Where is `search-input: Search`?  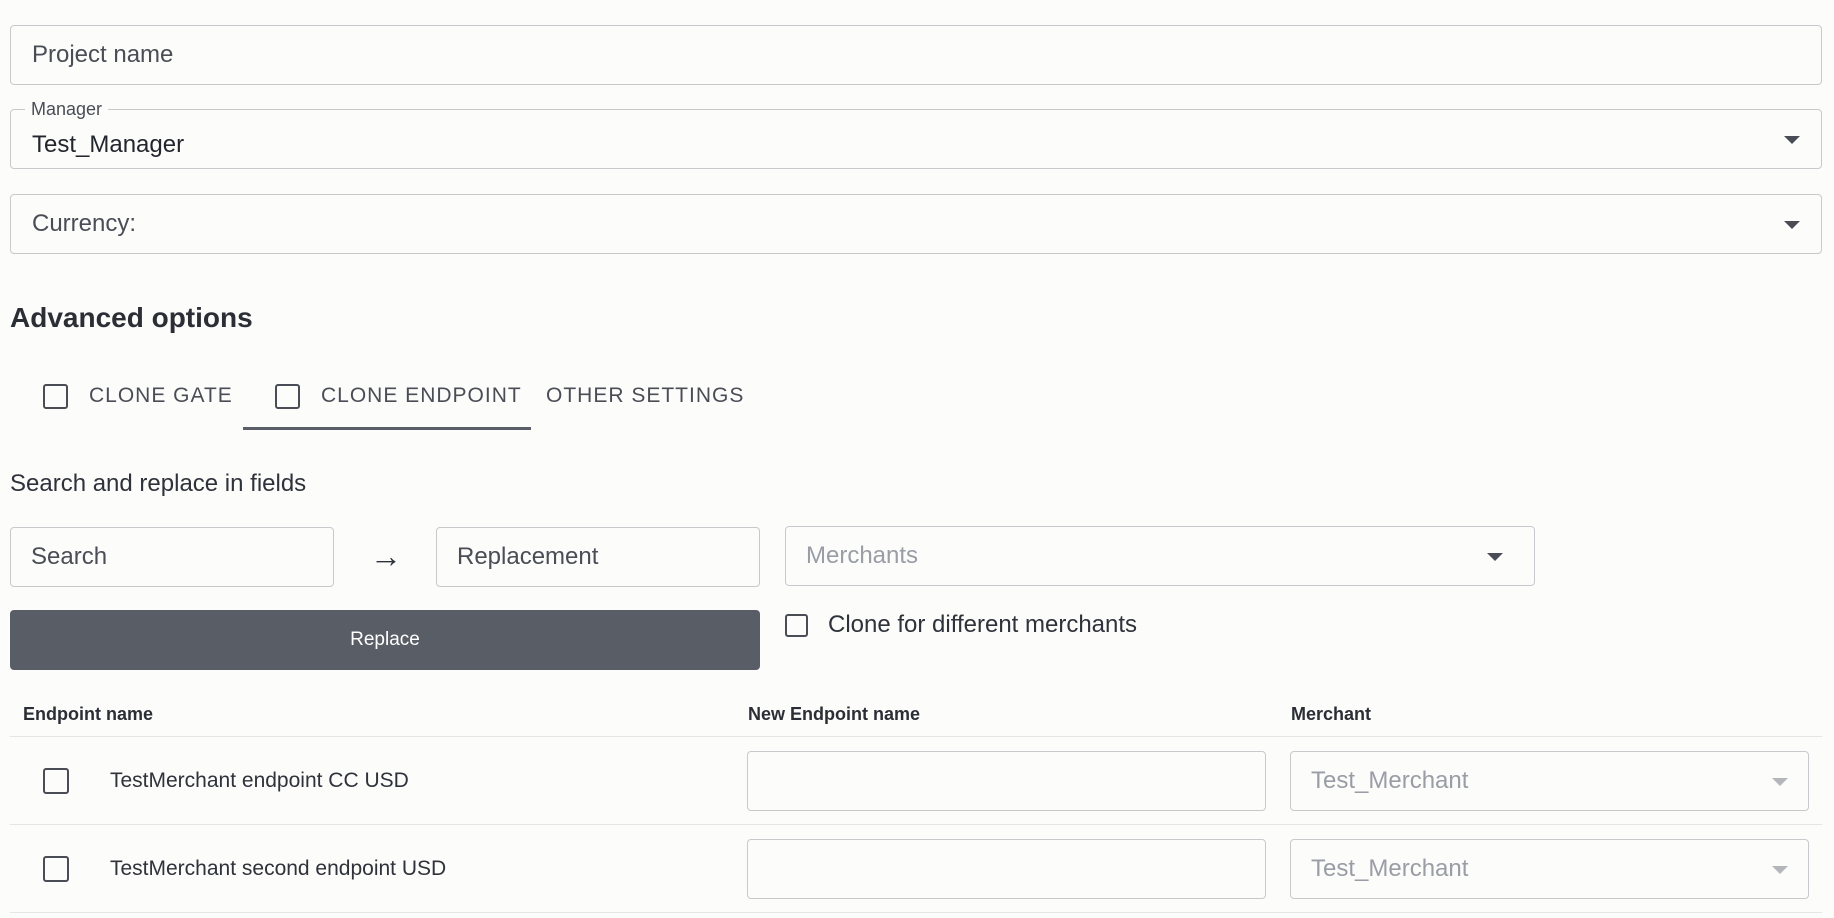 search-input: Search is located at coordinates (172, 557).